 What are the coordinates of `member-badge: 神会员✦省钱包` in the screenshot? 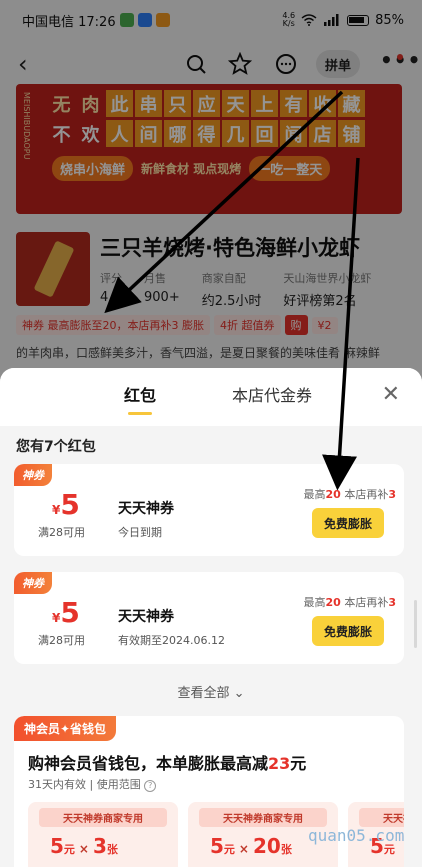 It's located at (65, 728).